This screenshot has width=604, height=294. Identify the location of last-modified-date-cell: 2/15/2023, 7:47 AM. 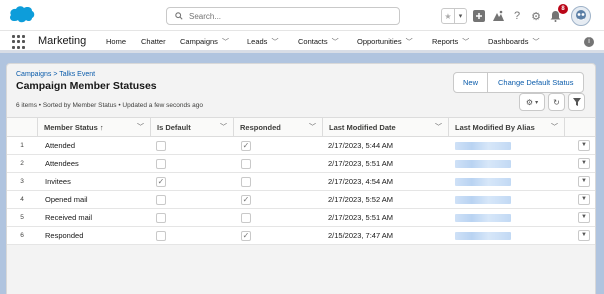
(361, 235).